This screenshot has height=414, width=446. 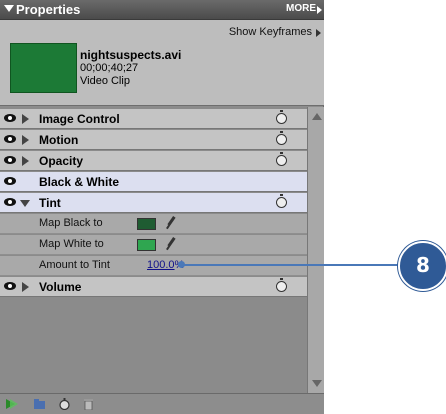 I want to click on step-callout-badge: 8, so click(x=422, y=266).